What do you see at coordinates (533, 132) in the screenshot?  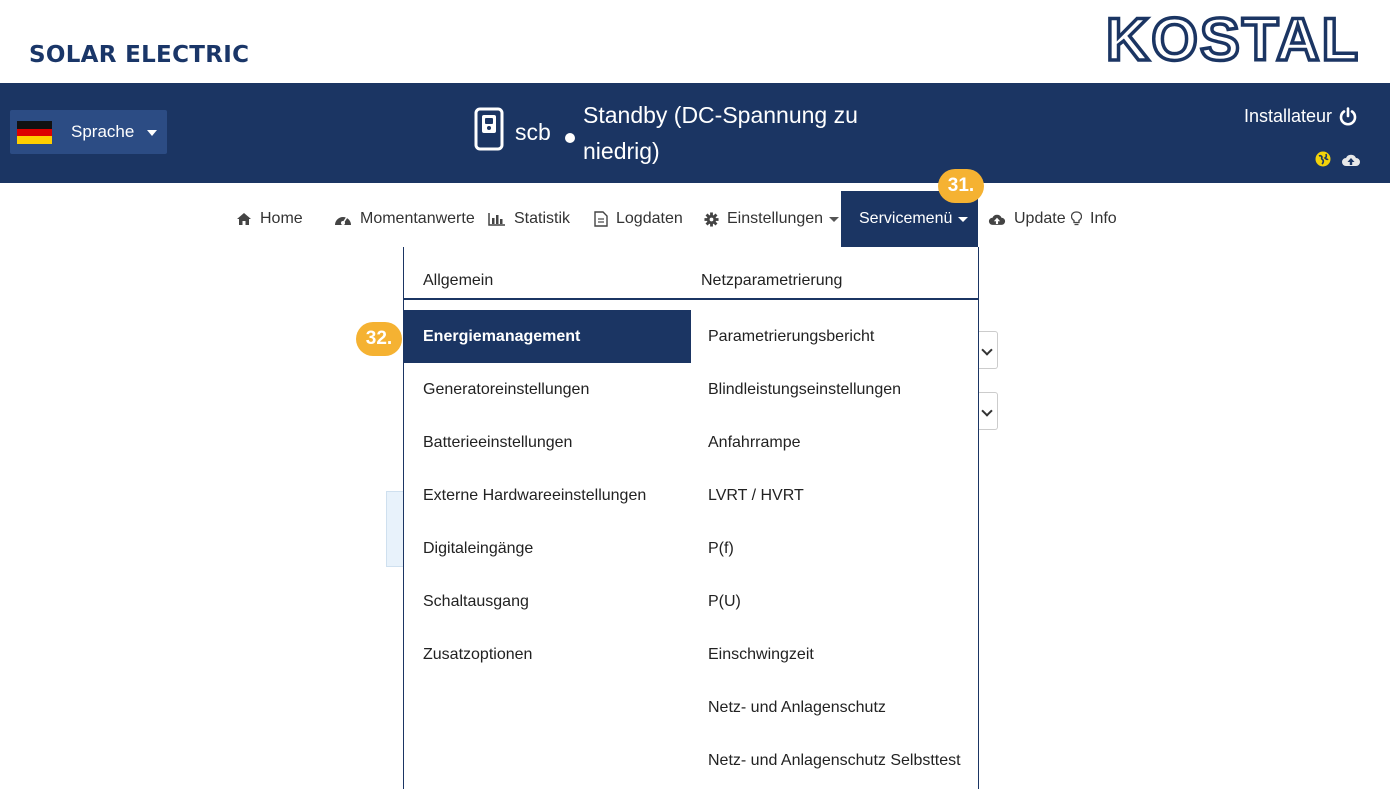 I see `device-name: scb` at bounding box center [533, 132].